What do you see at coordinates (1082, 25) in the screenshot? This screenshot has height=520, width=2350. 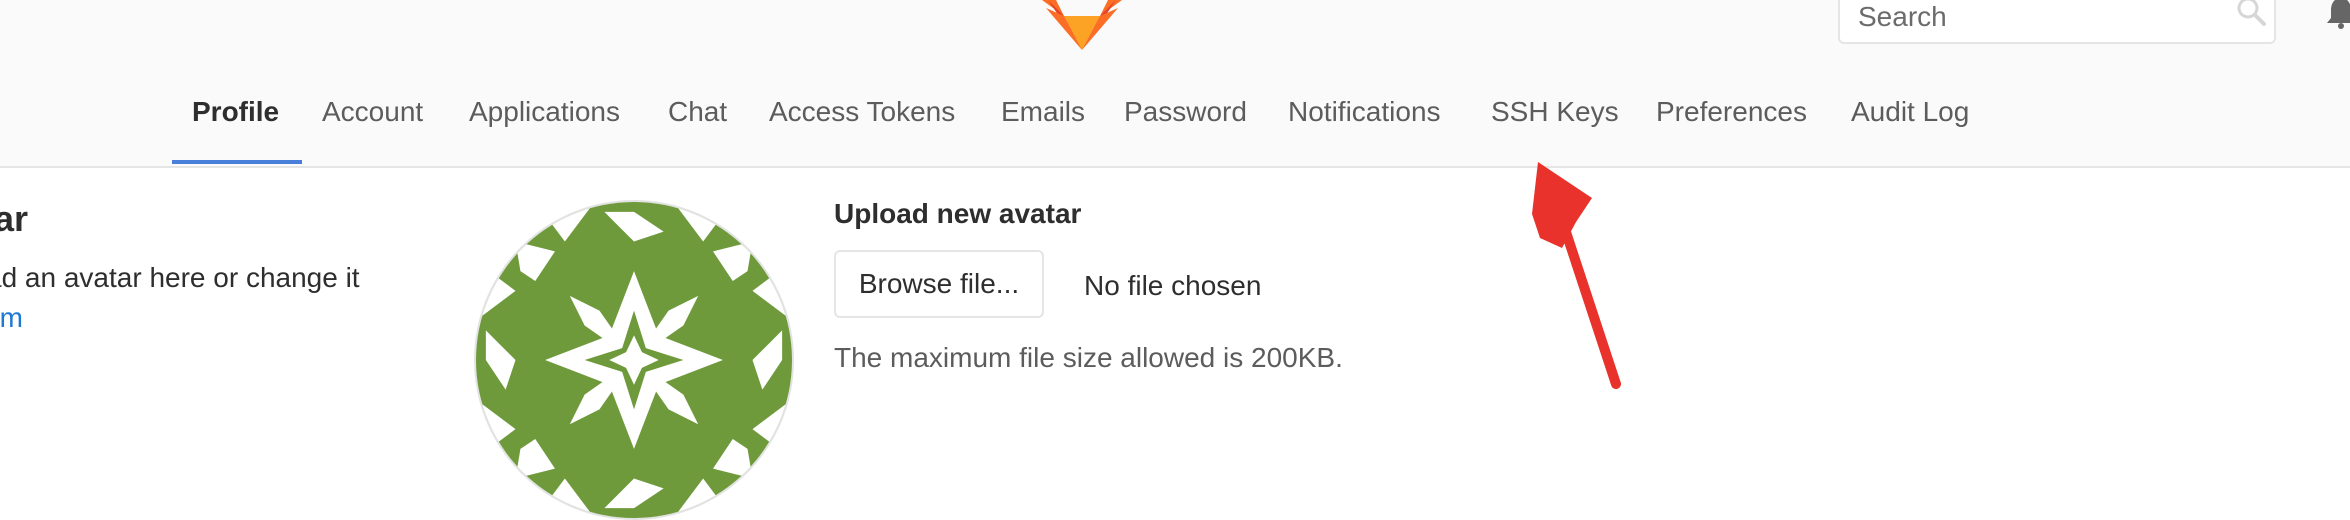 I see `gitlab-logo-icon` at bounding box center [1082, 25].